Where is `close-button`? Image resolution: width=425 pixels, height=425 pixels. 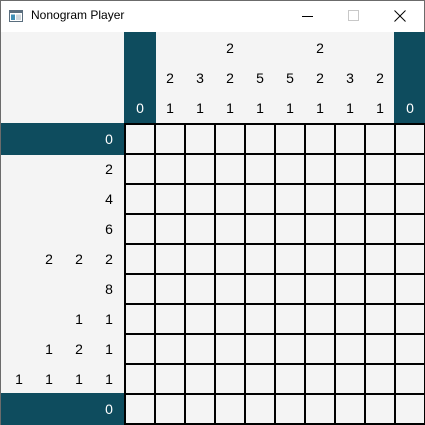
close-button is located at coordinates (400, 16).